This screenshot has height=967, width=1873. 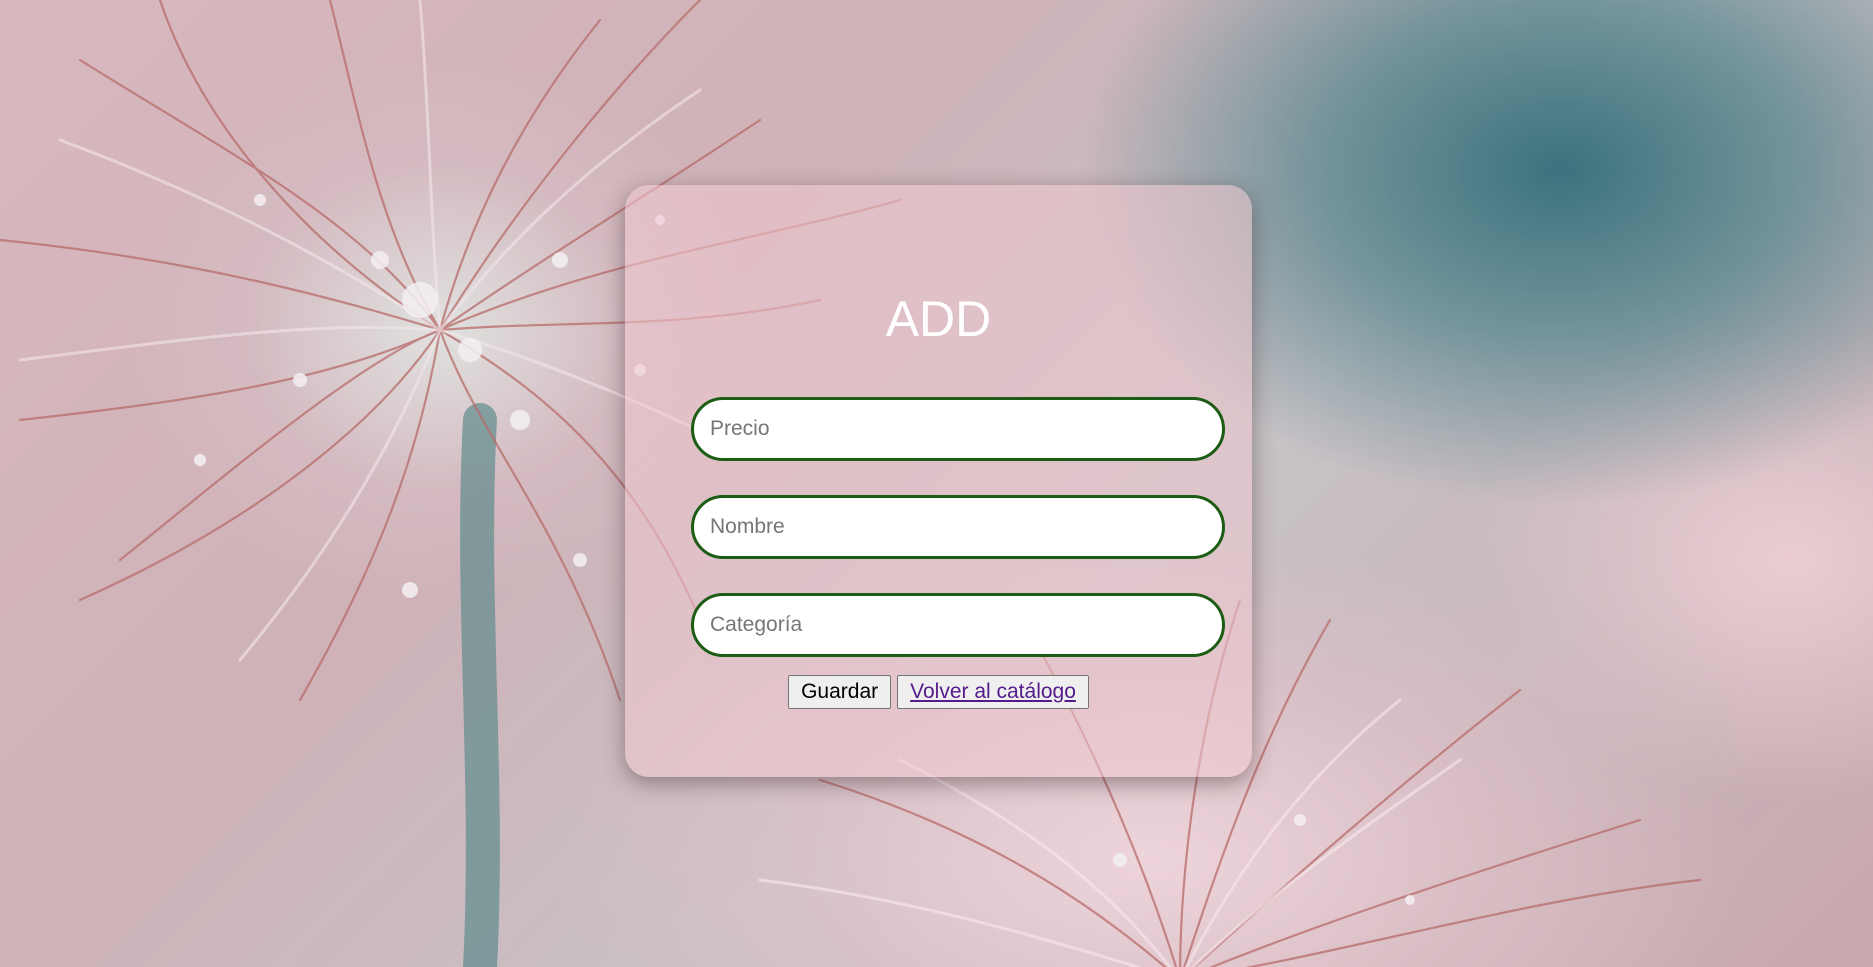 I want to click on categoria-input, so click(x=958, y=625).